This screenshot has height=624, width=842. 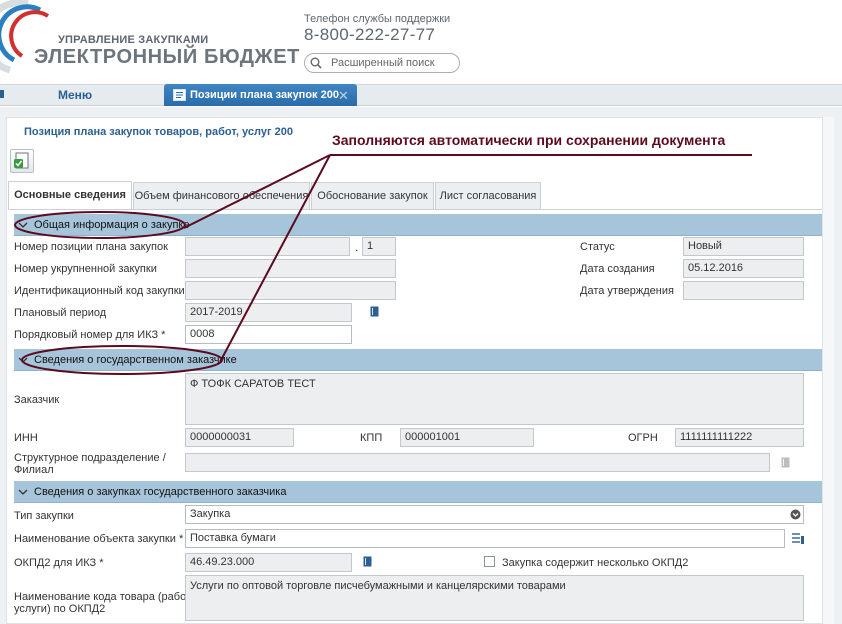 I want to click on section-general-info: Общая информация о закупке, so click(x=418, y=225).